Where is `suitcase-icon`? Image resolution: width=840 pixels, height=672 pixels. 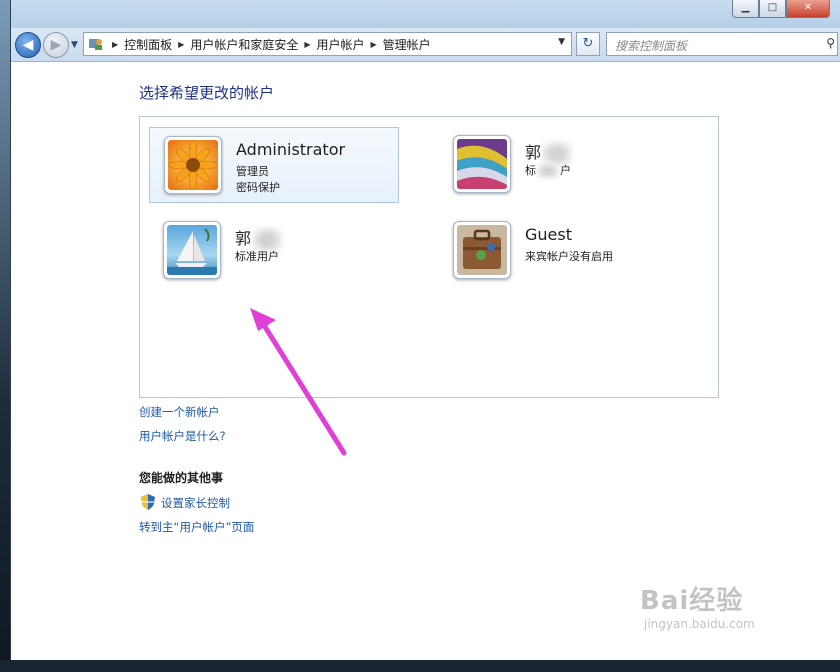
suitcase-icon is located at coordinates (482, 250).